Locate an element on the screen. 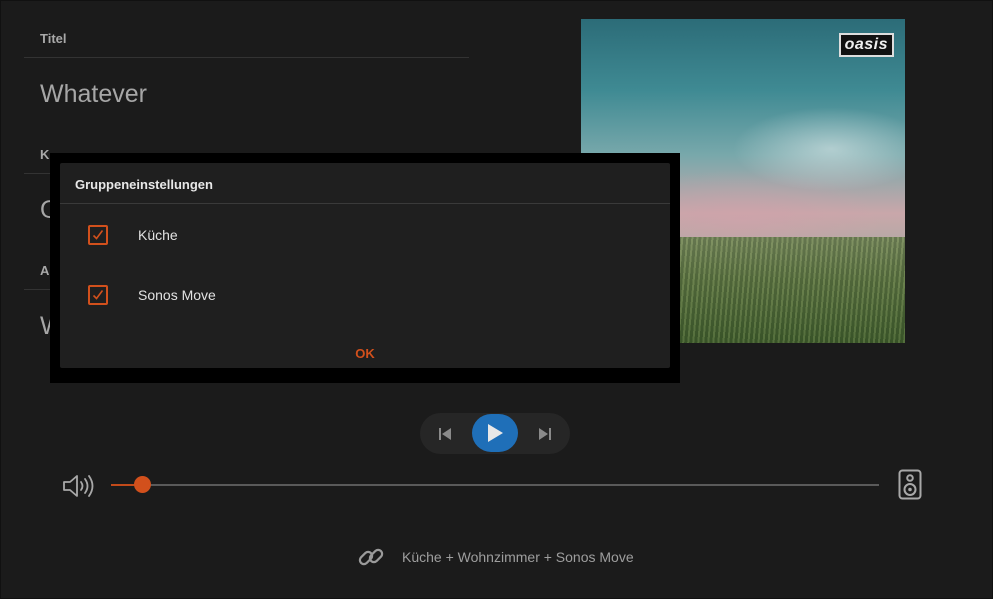 The image size is (993, 599). volume-icon is located at coordinates (79, 486).